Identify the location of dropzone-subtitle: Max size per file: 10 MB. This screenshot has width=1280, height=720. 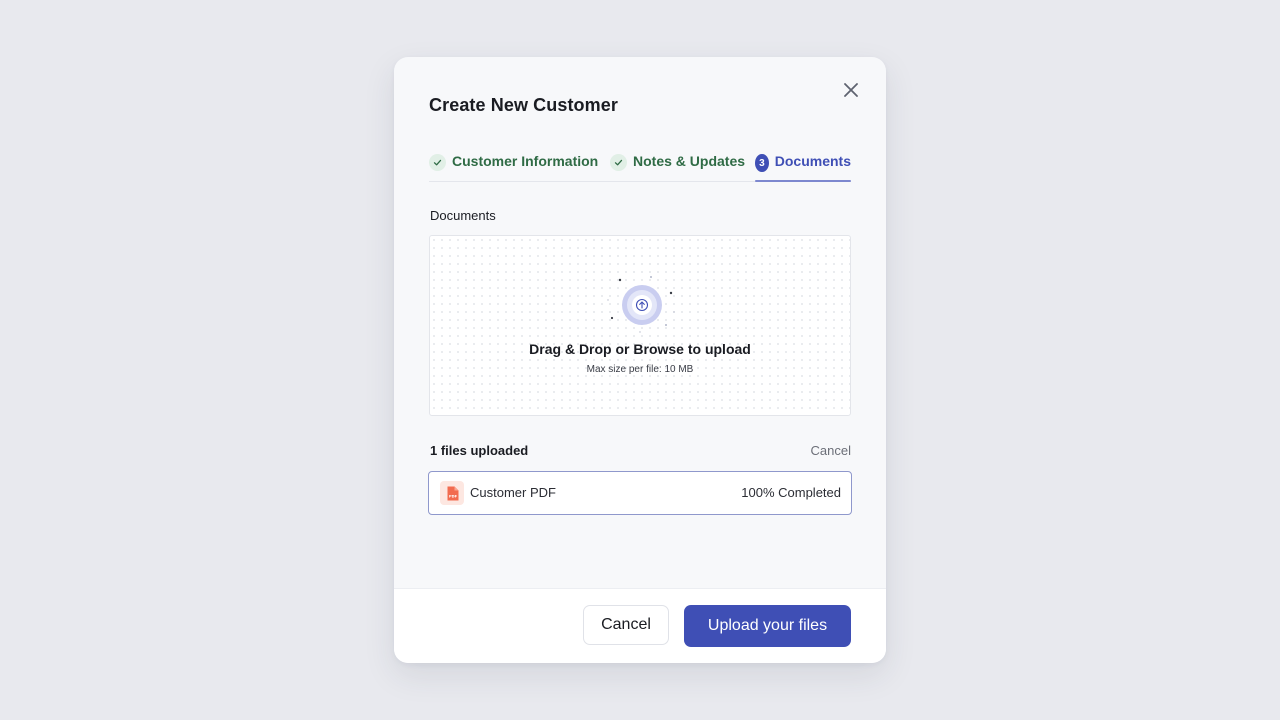
(640, 369).